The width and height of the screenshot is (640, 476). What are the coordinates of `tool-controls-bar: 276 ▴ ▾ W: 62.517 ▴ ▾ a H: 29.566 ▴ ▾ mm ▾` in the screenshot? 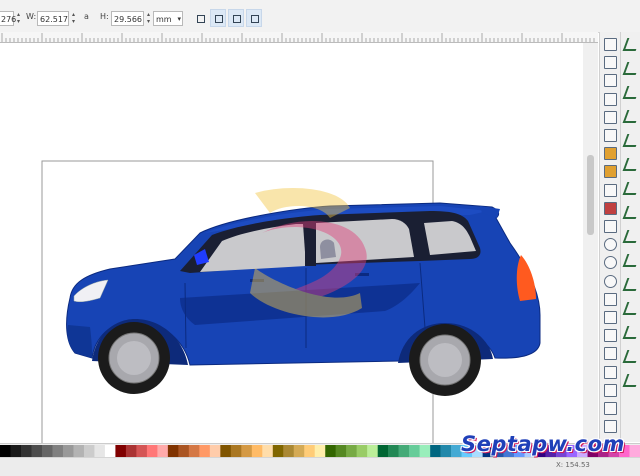 It's located at (320, 16).